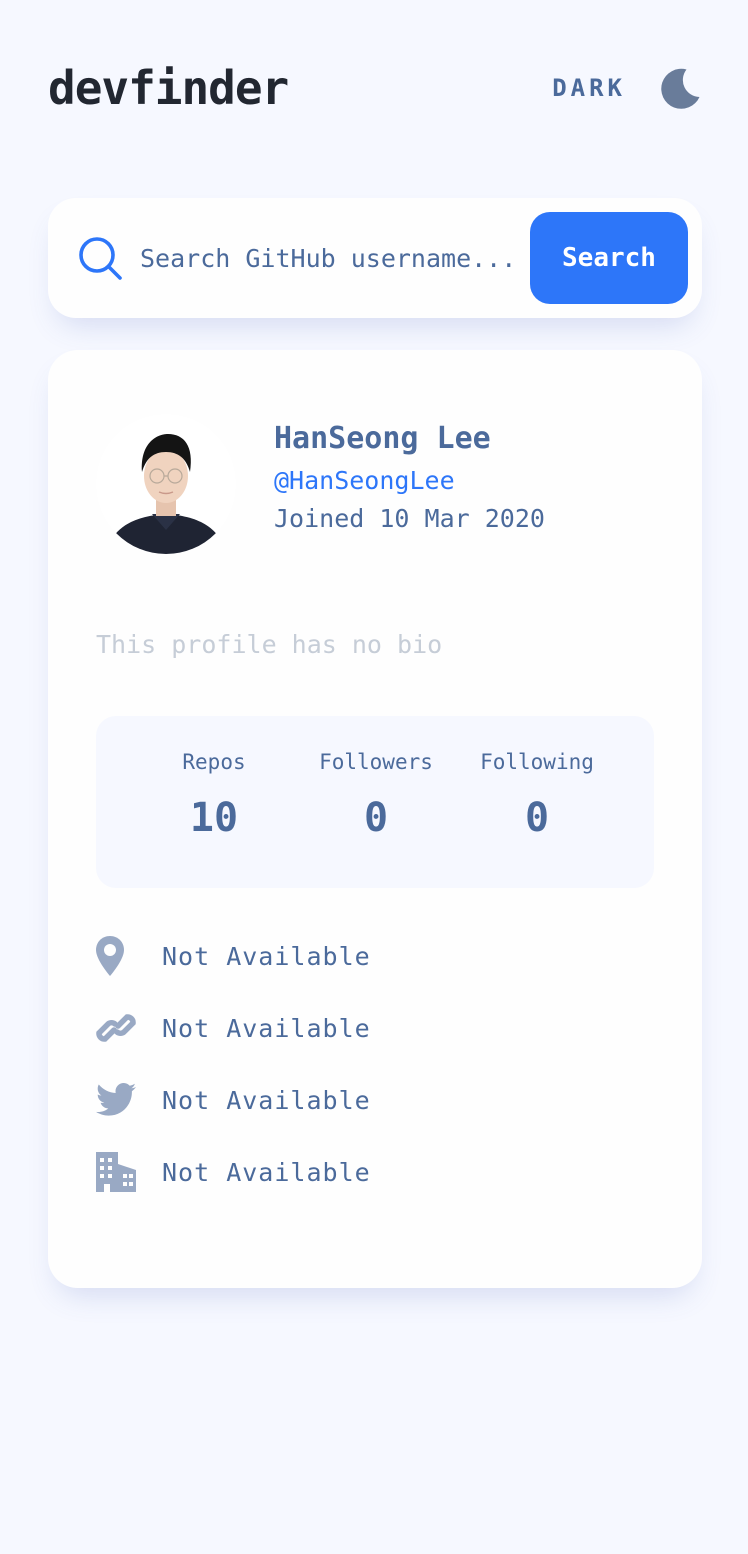 The width and height of the screenshot is (748, 1554). I want to click on link-row-location: Not Available, so click(233, 956).